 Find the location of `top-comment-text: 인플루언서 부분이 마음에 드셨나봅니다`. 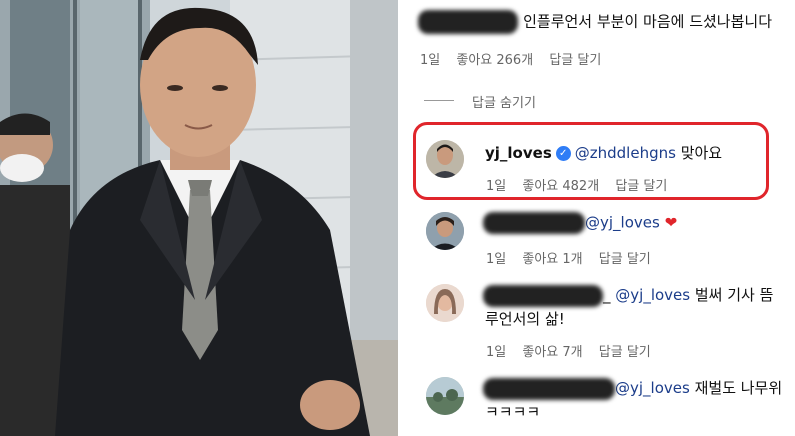

top-comment-text: 인플루언서 부분이 마음에 드셨나봅니다 is located at coordinates (647, 21).